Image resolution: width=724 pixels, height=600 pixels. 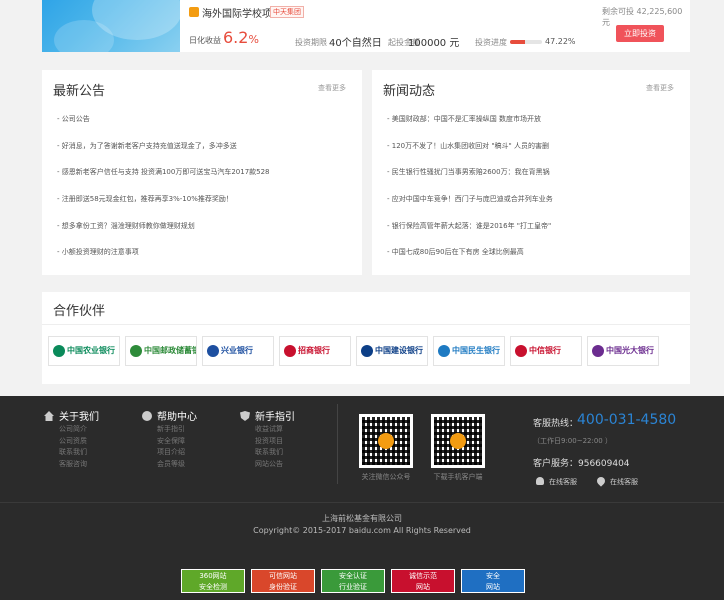 I want to click on footer-link: 项目介绍, so click(x=169, y=453).